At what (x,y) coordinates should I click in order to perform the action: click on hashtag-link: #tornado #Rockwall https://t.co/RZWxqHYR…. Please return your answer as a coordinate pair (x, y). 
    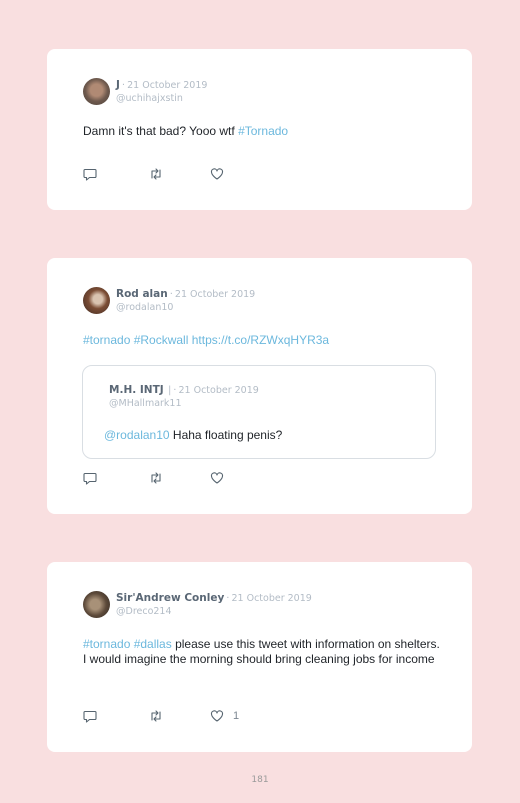
    Looking at the image, I should click on (206, 340).